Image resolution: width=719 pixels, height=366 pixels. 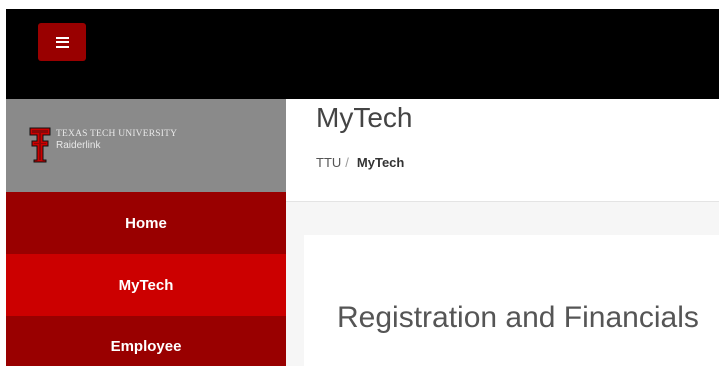 I want to click on brand-text: TEXAS TECH UNIVERSITY Raiderlink, so click(x=116, y=140).